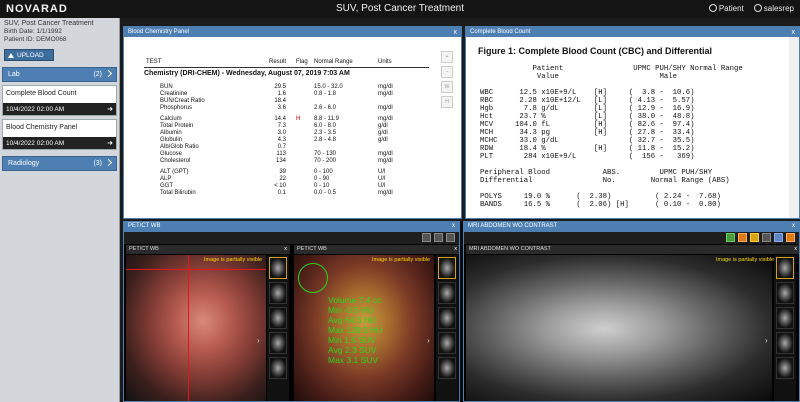 The width and height of the screenshot is (800, 402). Describe the element at coordinates (59, 74) in the screenshot. I see `section-lab: Lab (2)` at that location.